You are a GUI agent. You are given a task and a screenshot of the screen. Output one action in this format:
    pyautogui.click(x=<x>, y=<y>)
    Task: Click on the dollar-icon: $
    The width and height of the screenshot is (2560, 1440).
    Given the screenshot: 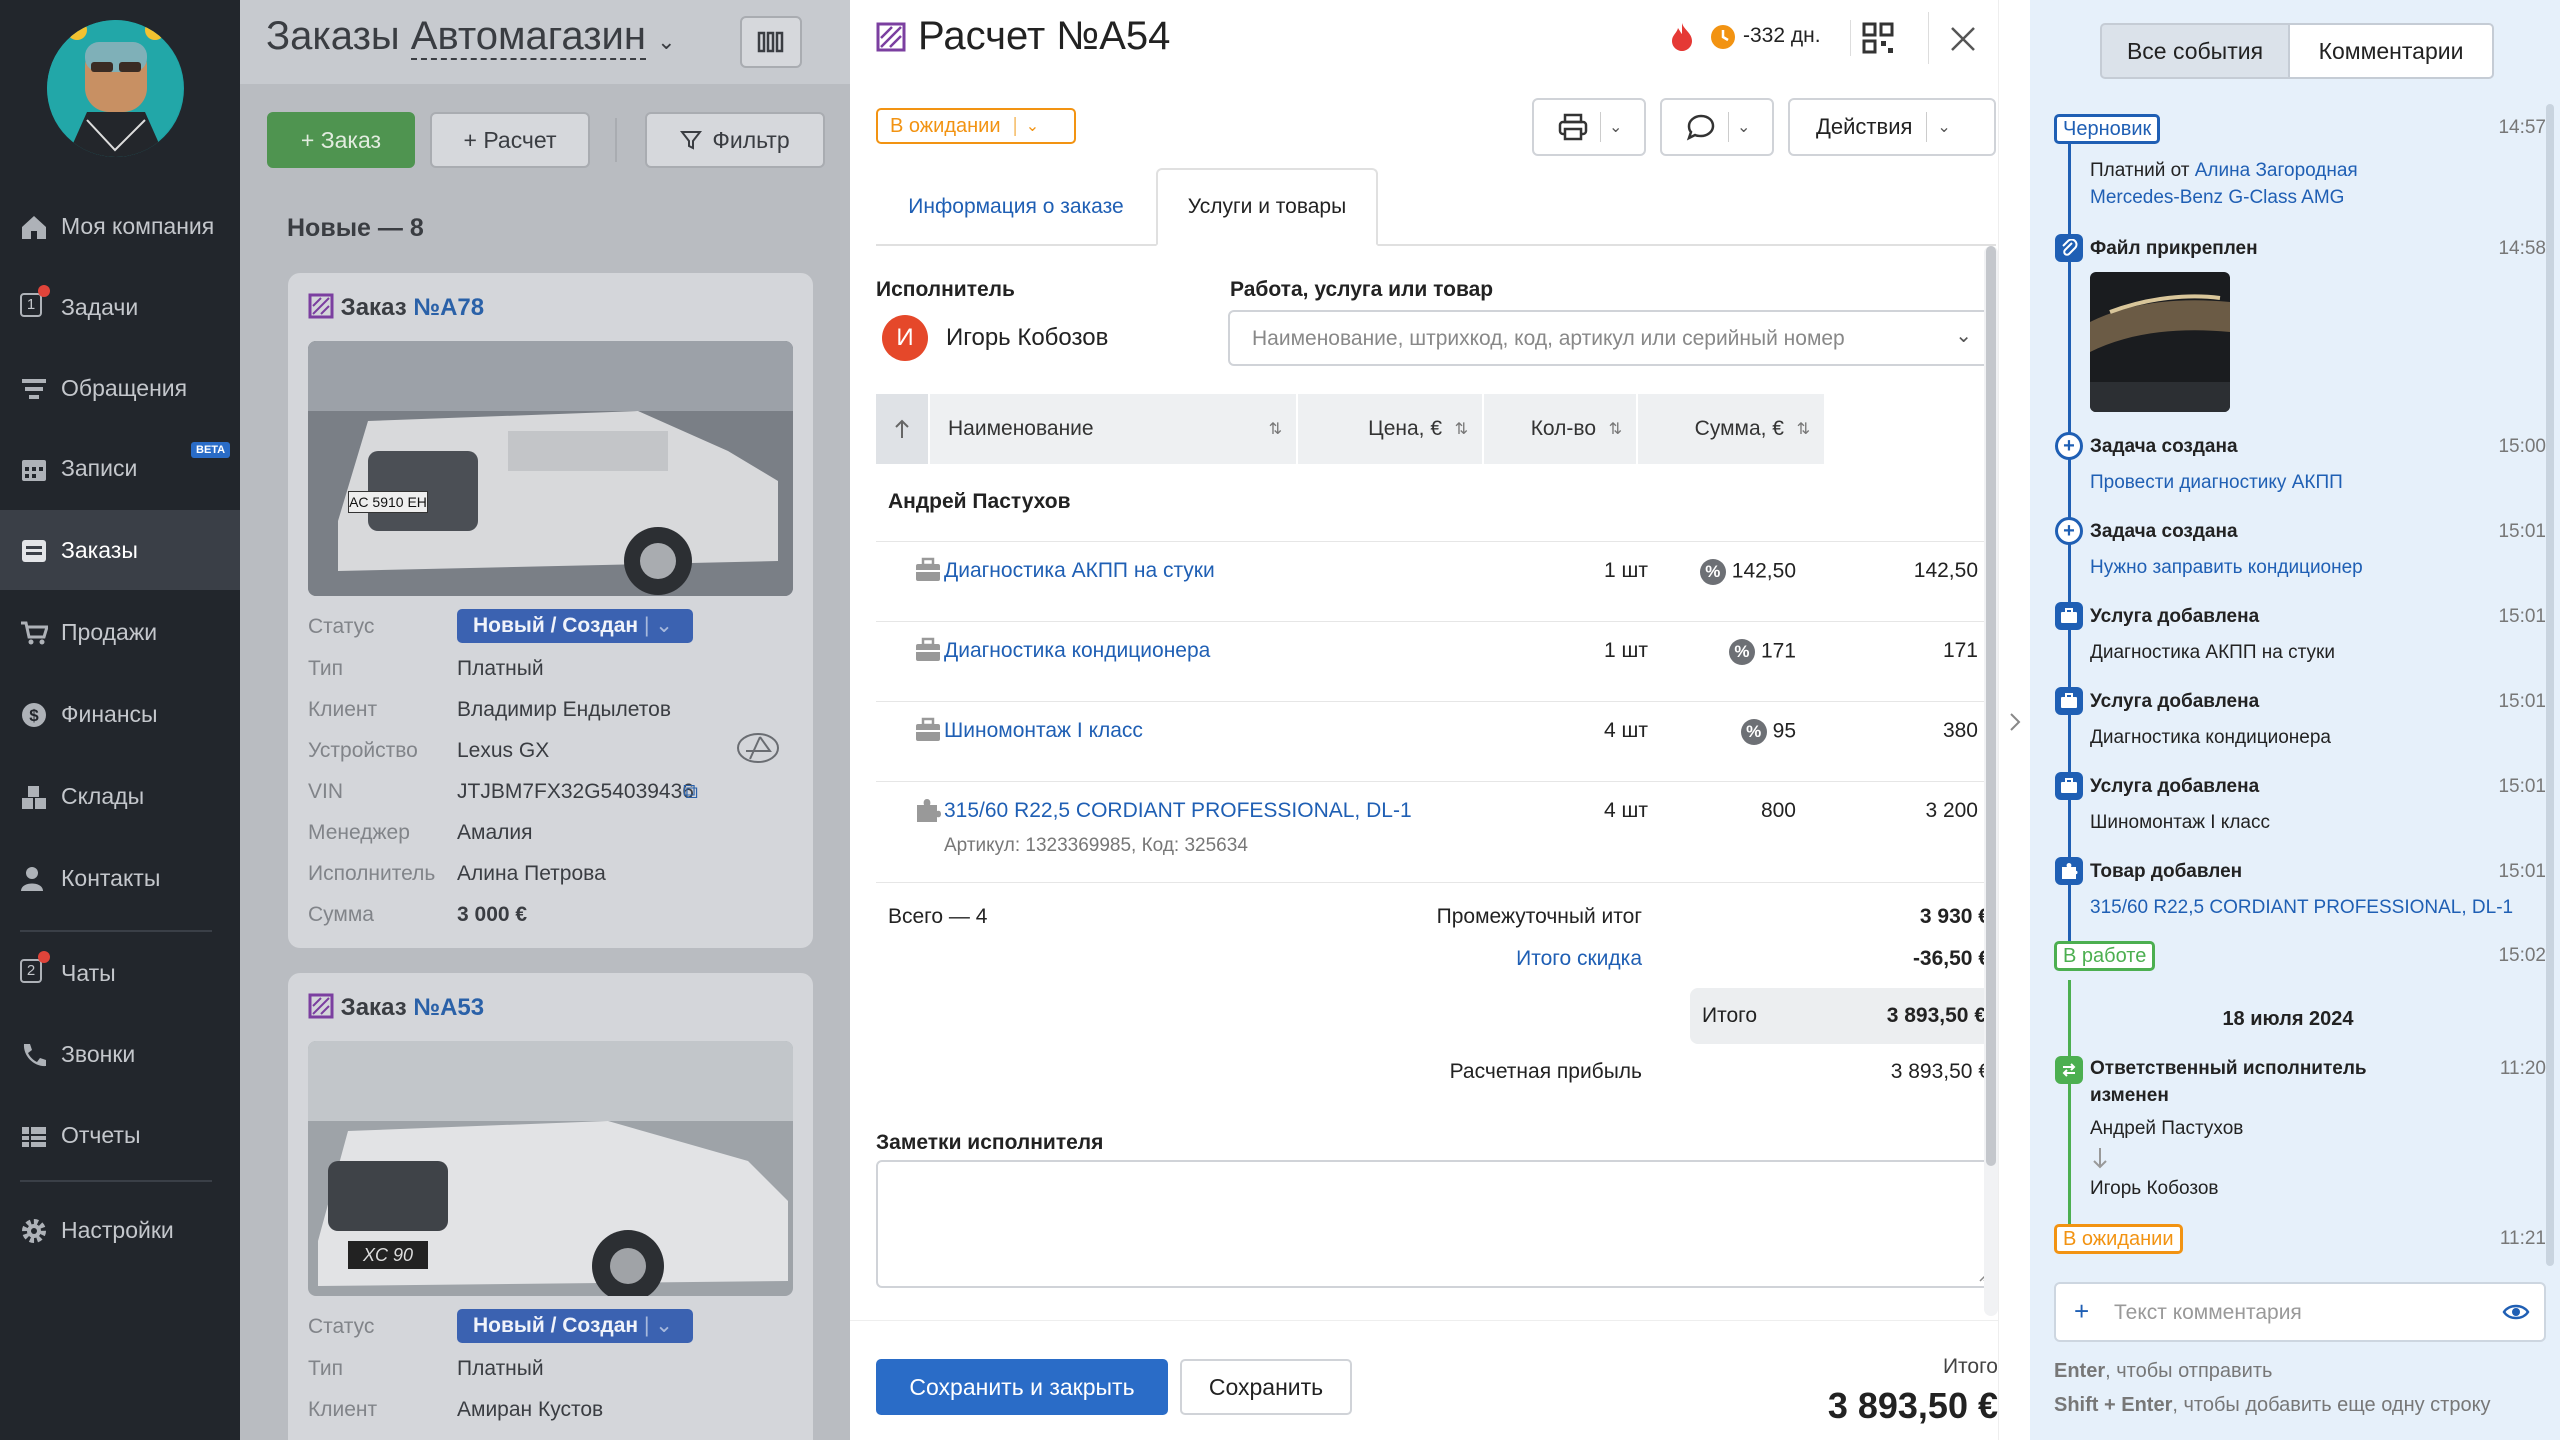 What is the action you would take?
    pyautogui.click(x=34, y=715)
    